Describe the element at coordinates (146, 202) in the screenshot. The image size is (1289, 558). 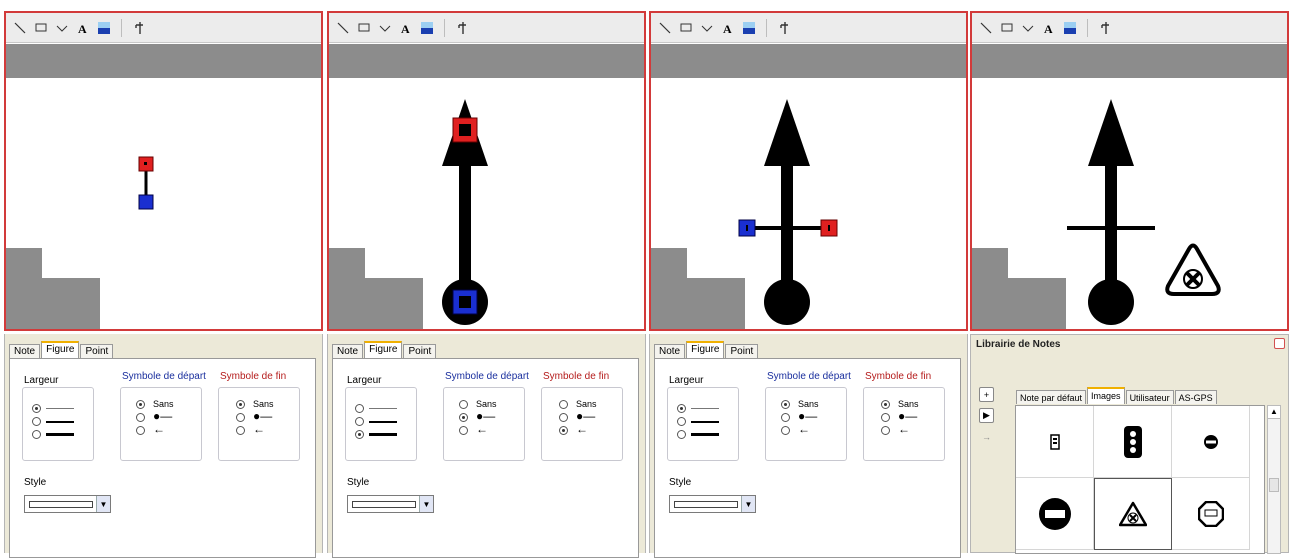
I see `start-handle` at that location.